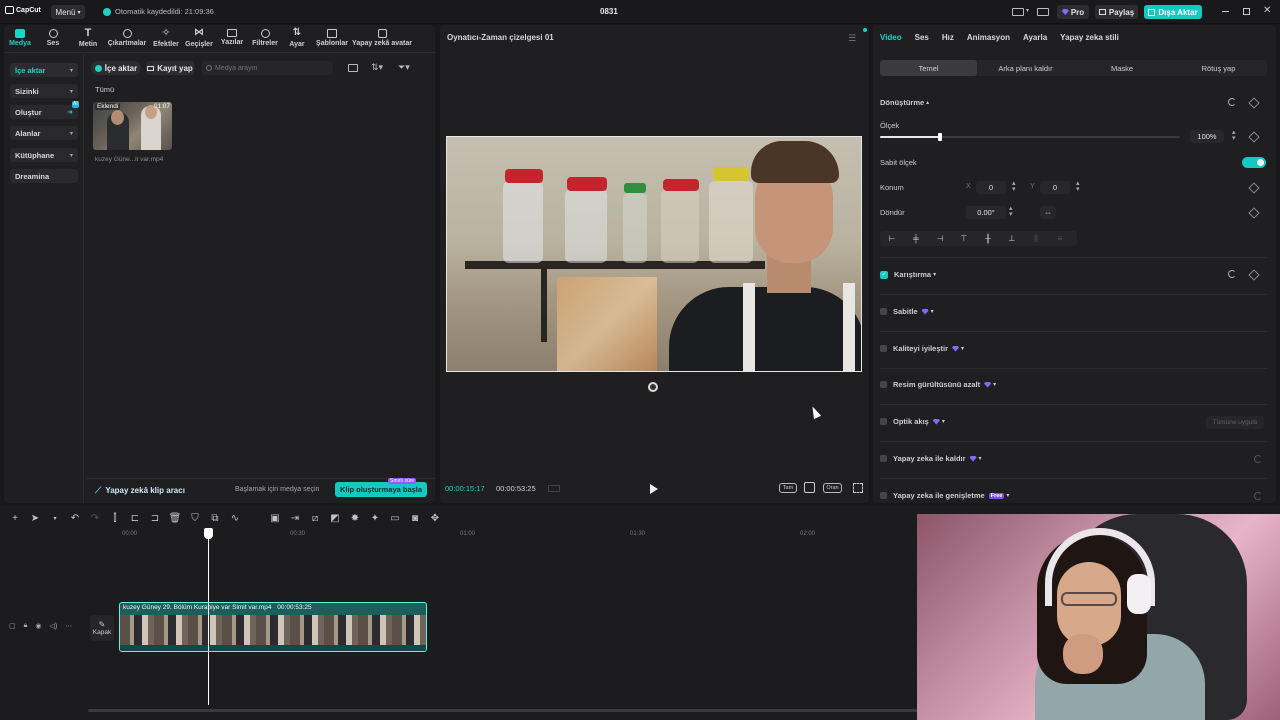 The height and width of the screenshot is (720, 1280). Describe the element at coordinates (788, 488) in the screenshot. I see `ratio-button: Tam` at that location.